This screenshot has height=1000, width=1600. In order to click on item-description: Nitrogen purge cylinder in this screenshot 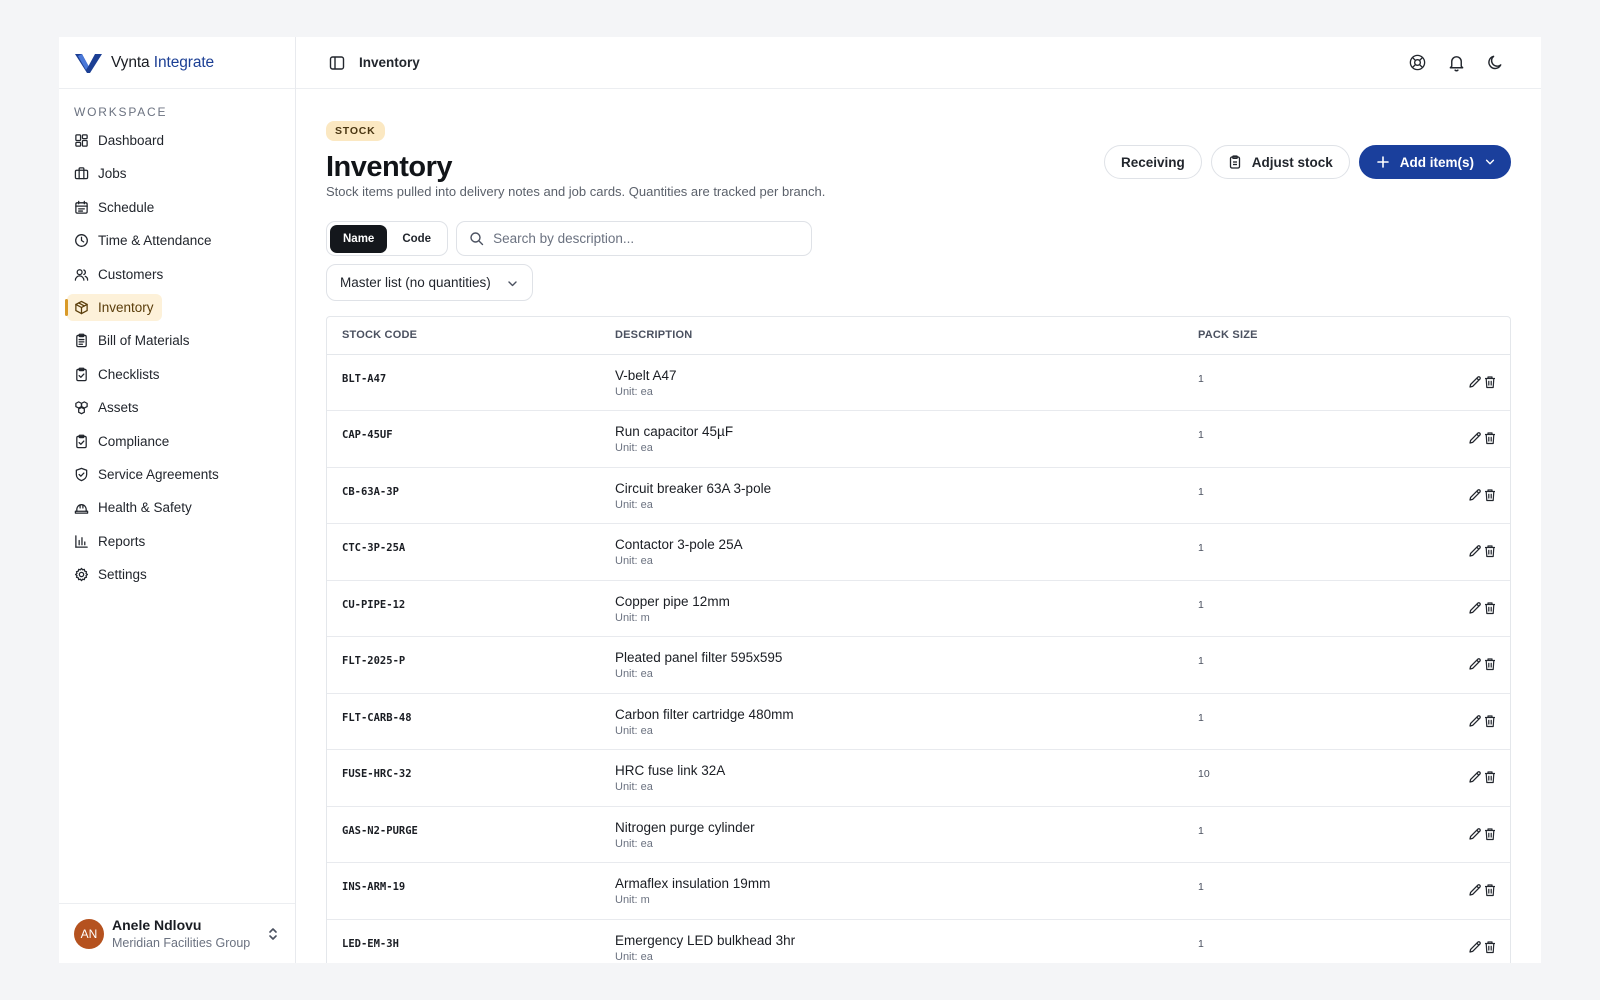, I will do `click(685, 827)`.